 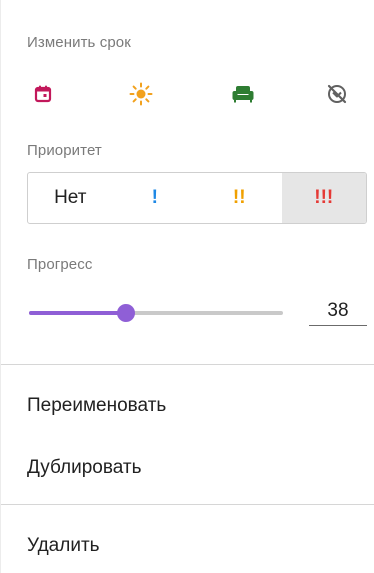 I want to click on no-date-icon, so click(x=337, y=94).